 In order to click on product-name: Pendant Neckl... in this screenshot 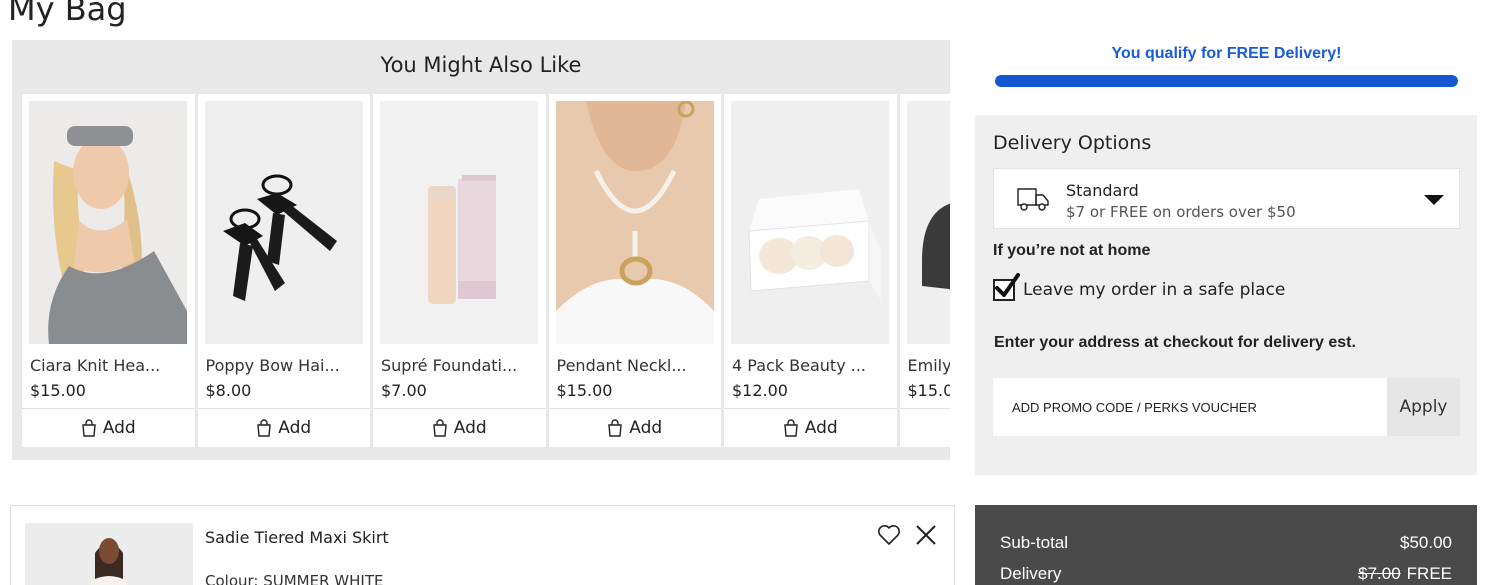, I will do `click(622, 365)`.